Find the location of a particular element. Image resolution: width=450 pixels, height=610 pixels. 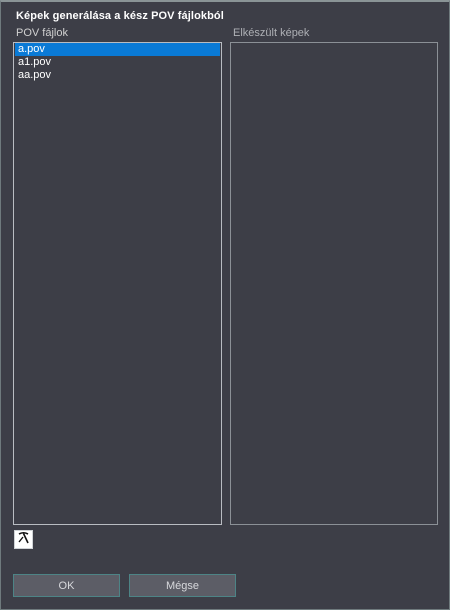

cancel-button: Mégse is located at coordinates (182, 585).